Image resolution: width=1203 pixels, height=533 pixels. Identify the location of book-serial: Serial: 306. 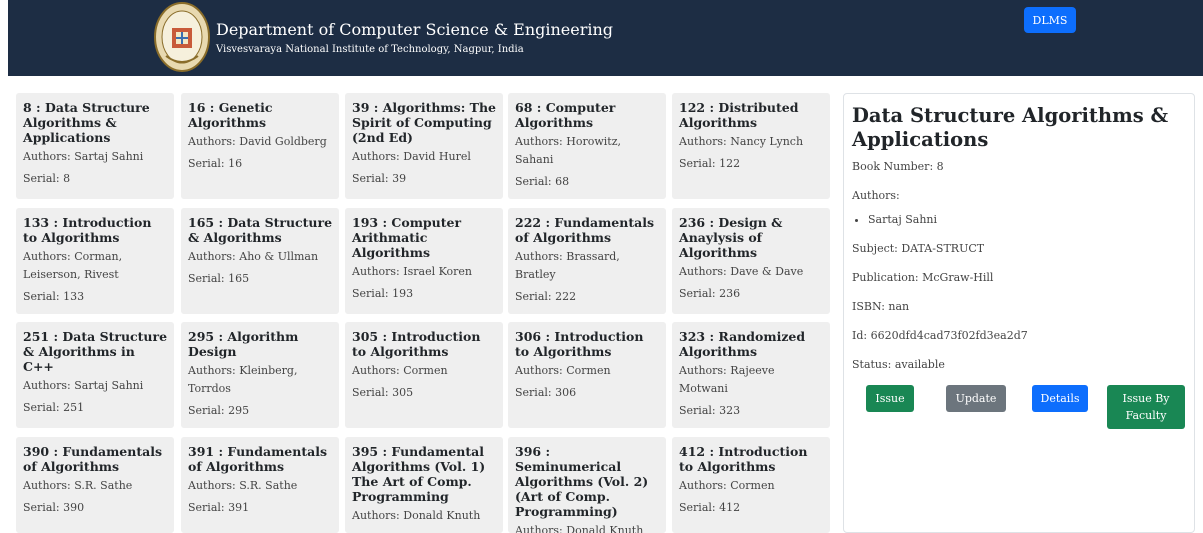
(546, 392).